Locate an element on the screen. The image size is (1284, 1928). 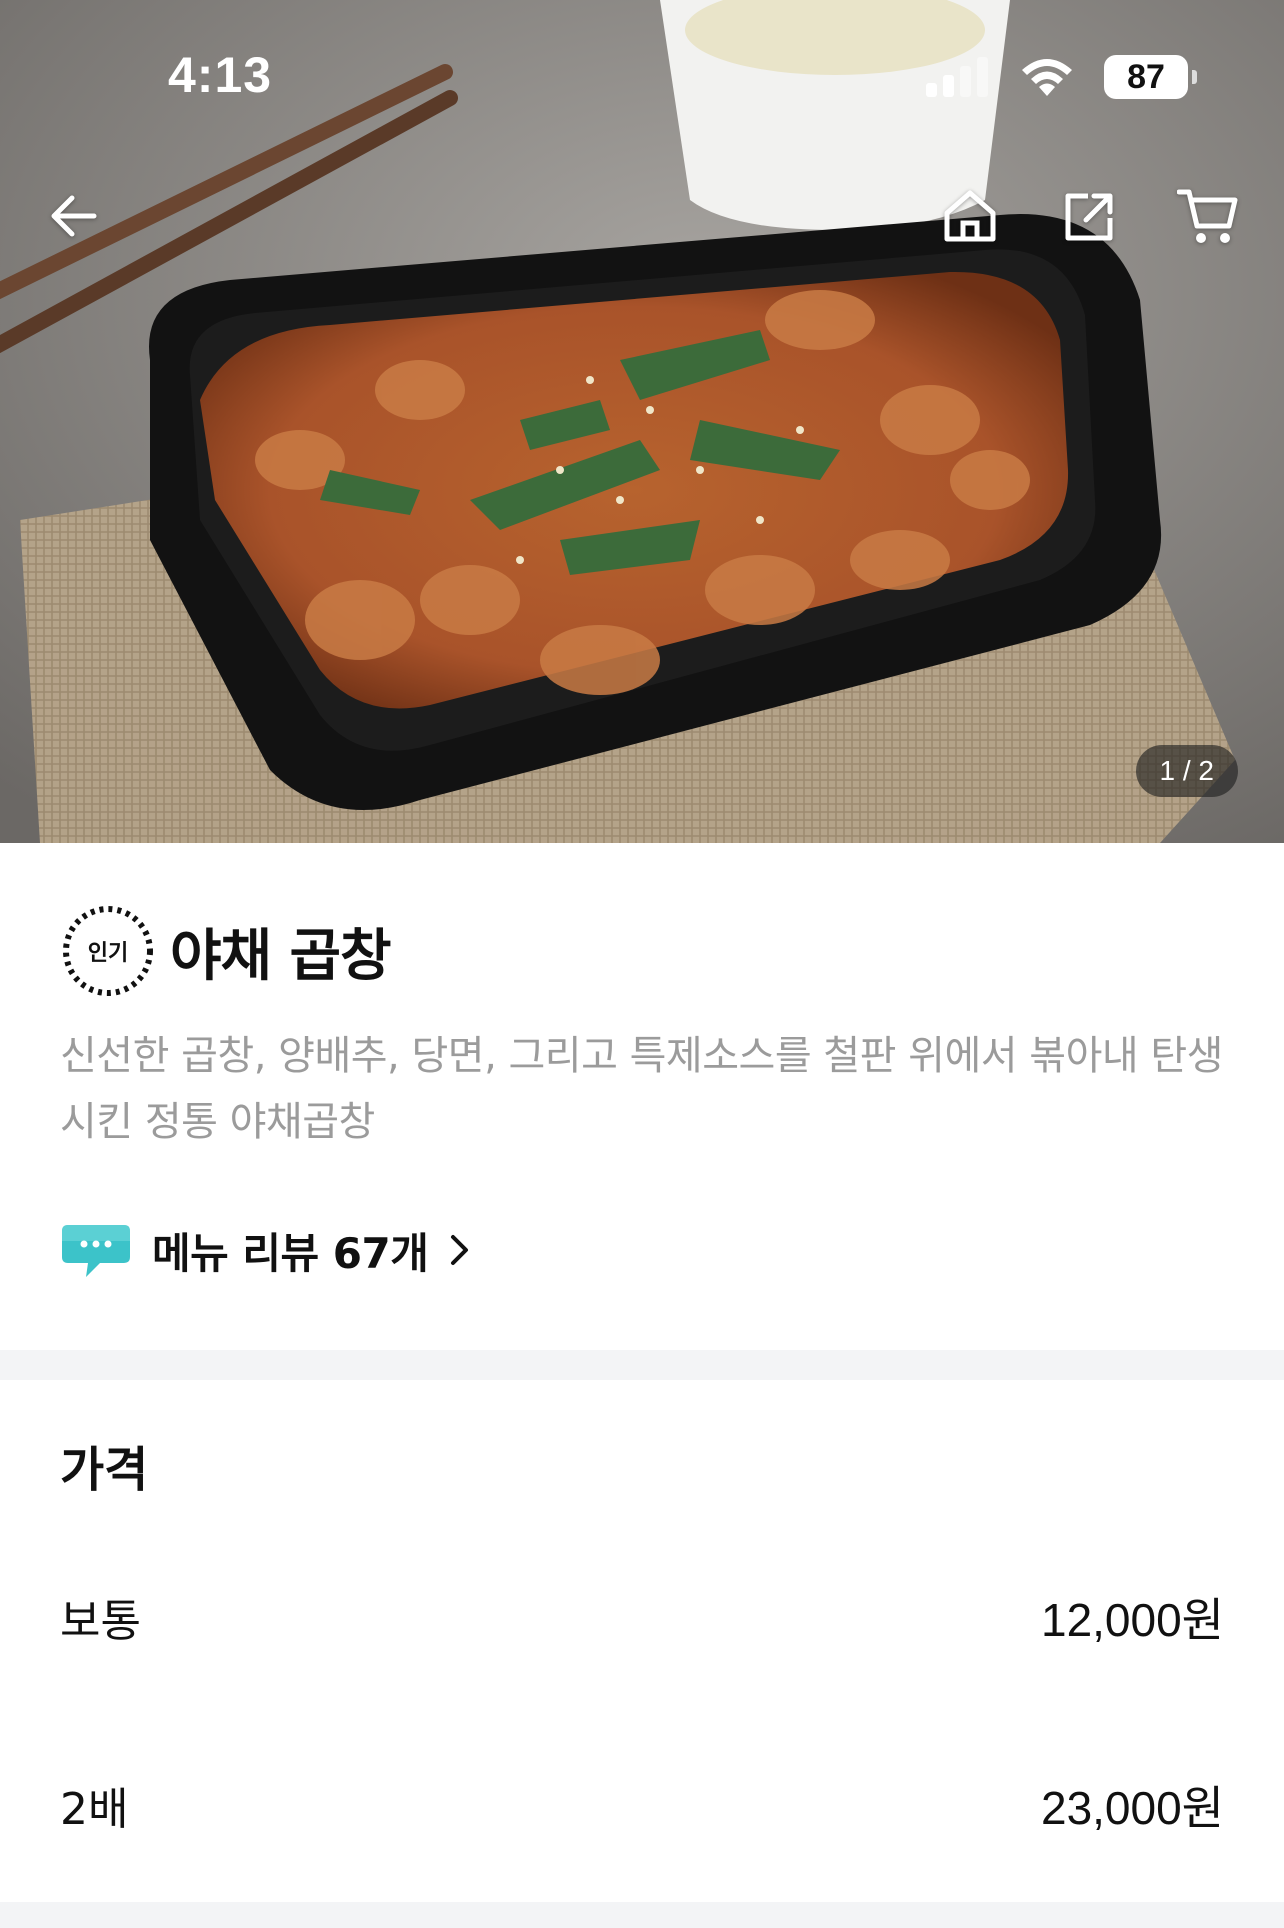
price-option-amount: 12,000원 is located at coordinates (1132, 1620).